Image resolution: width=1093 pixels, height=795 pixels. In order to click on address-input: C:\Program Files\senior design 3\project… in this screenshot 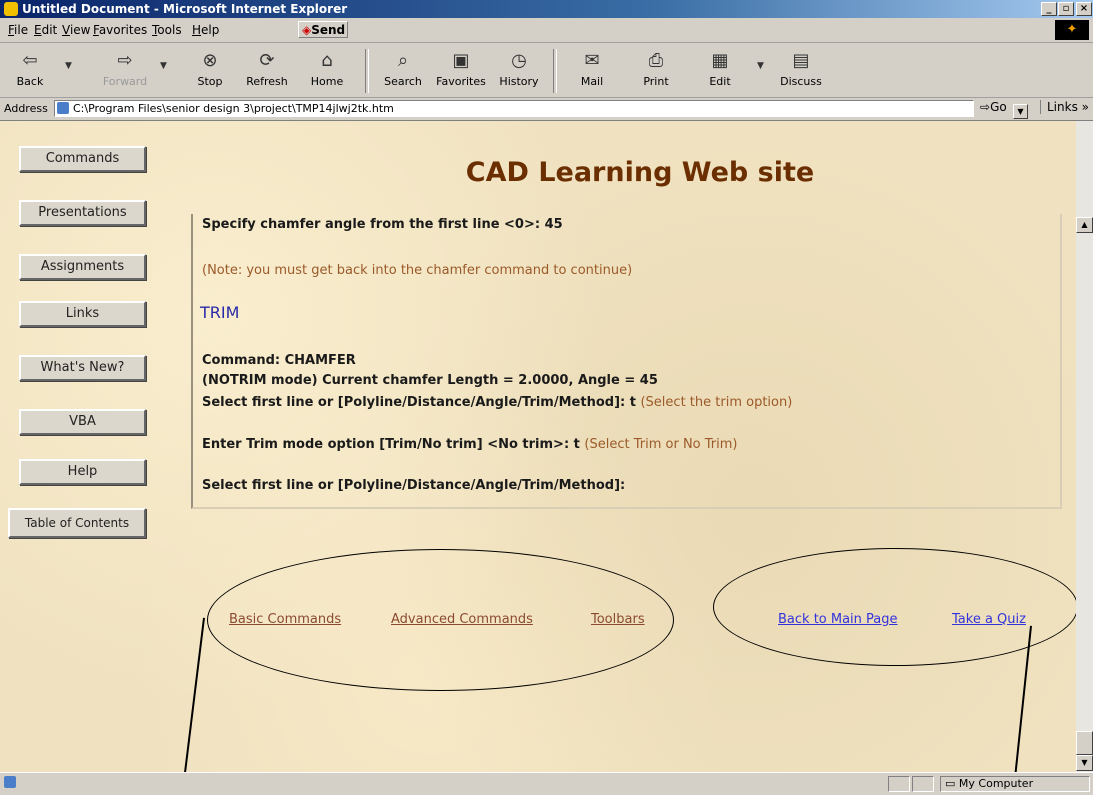, I will do `click(541, 109)`.